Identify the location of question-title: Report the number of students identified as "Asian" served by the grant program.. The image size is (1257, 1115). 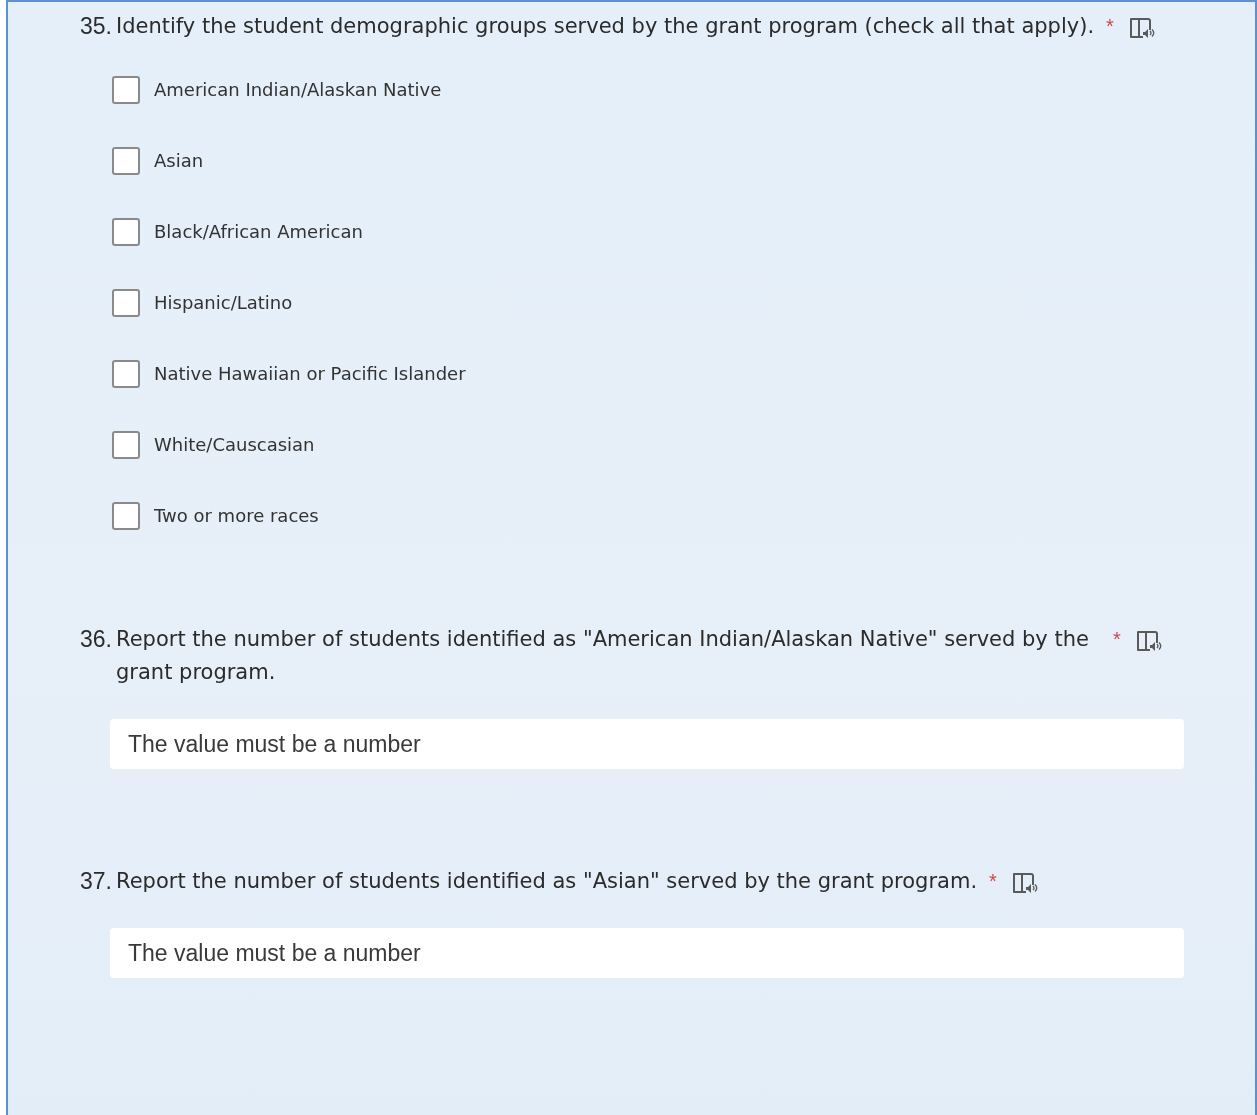
(547, 881).